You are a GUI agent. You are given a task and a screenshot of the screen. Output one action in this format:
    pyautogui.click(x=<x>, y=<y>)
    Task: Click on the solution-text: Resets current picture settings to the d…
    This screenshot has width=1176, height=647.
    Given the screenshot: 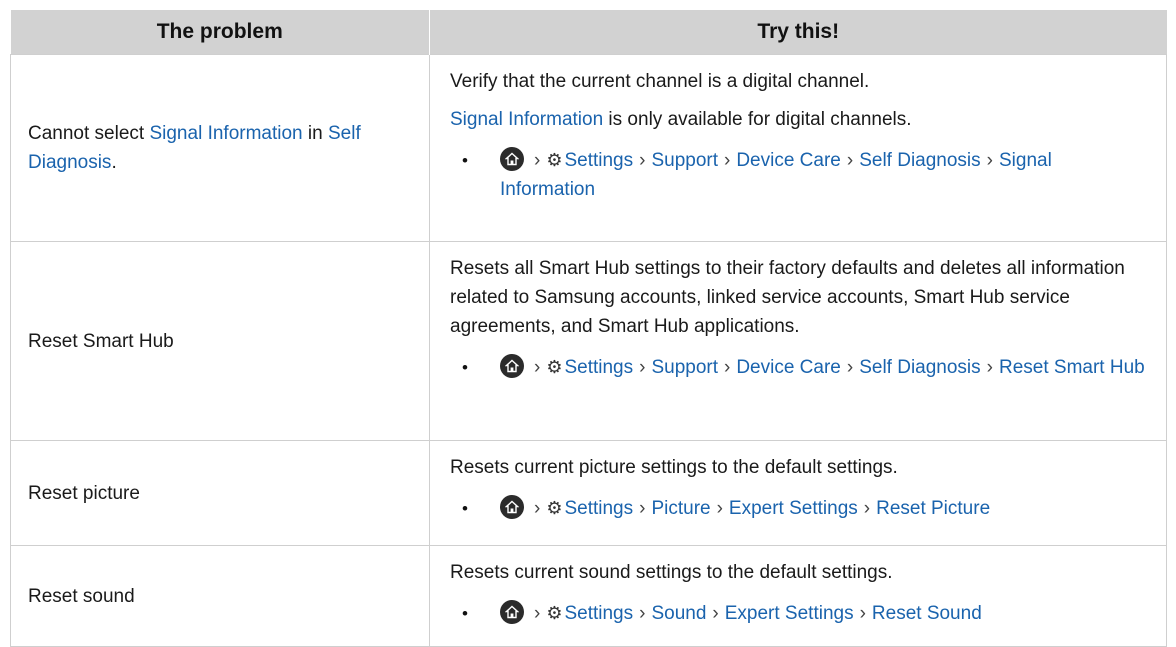 What is the action you would take?
    pyautogui.click(x=674, y=467)
    